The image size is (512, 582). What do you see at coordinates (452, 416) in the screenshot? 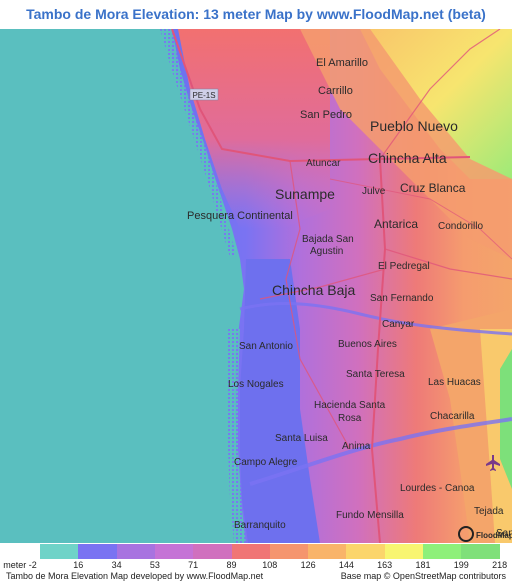
I see `place-label: Chacarilla` at bounding box center [452, 416].